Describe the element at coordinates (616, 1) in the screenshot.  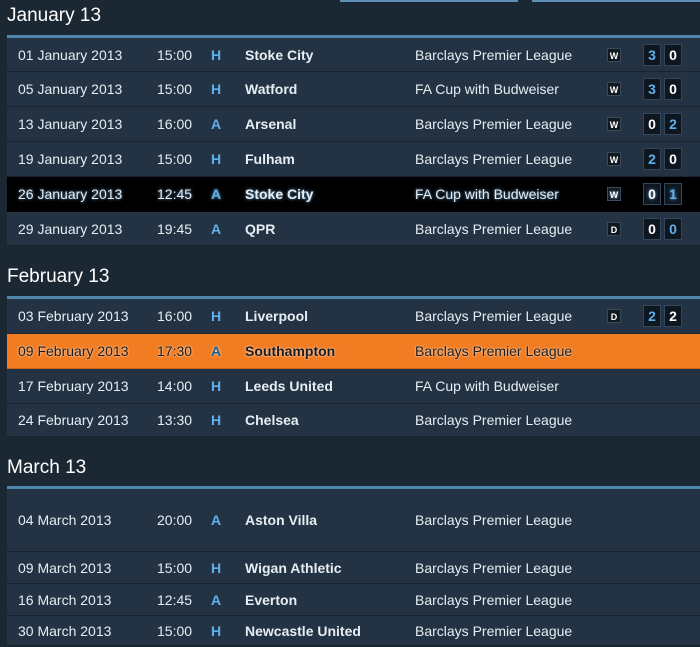
I see `top-tab-right` at that location.